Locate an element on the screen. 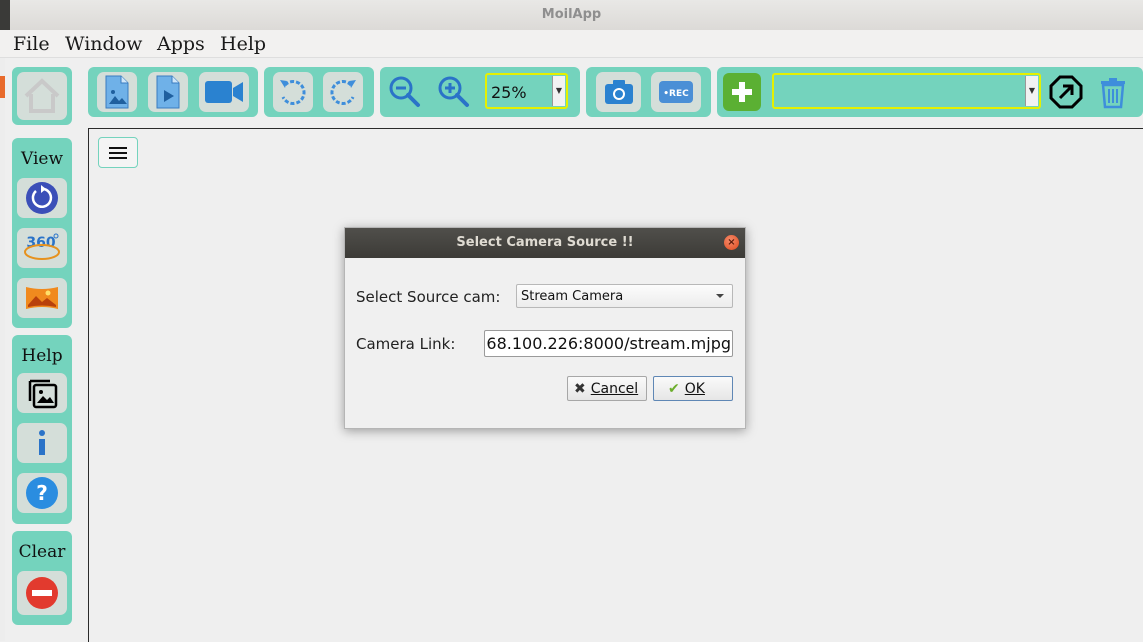 This screenshot has height=642, width=1143. camera-link-label: Camera Link: is located at coordinates (406, 344).